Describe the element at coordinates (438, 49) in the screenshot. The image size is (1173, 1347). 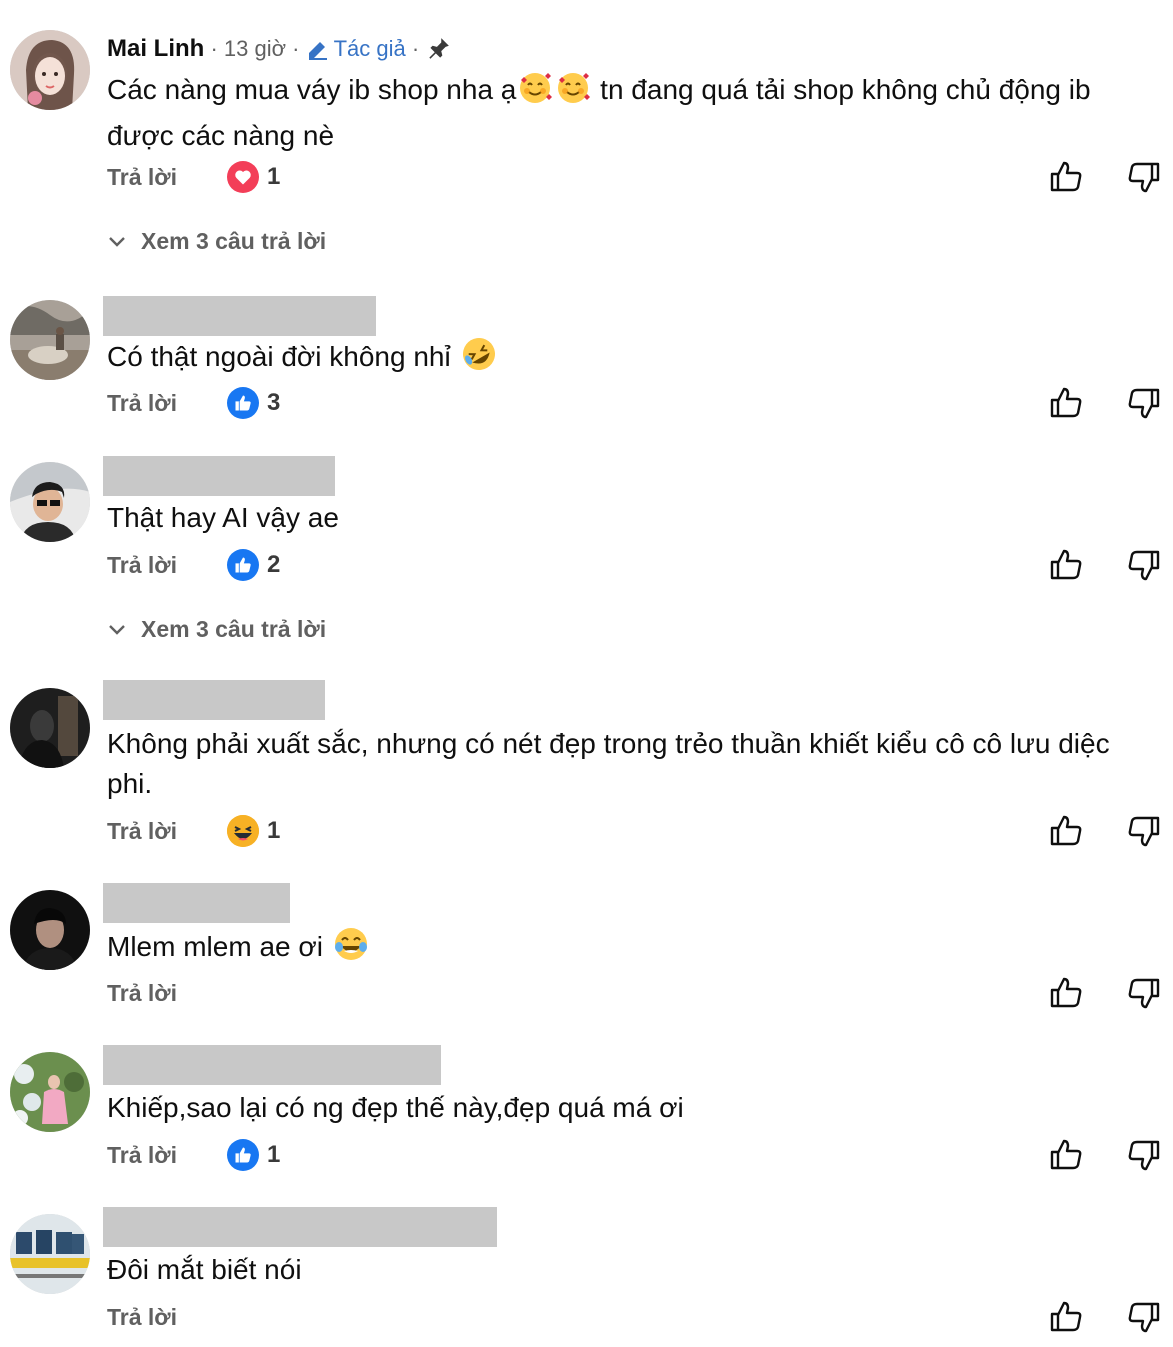
I see `pin-icon` at that location.